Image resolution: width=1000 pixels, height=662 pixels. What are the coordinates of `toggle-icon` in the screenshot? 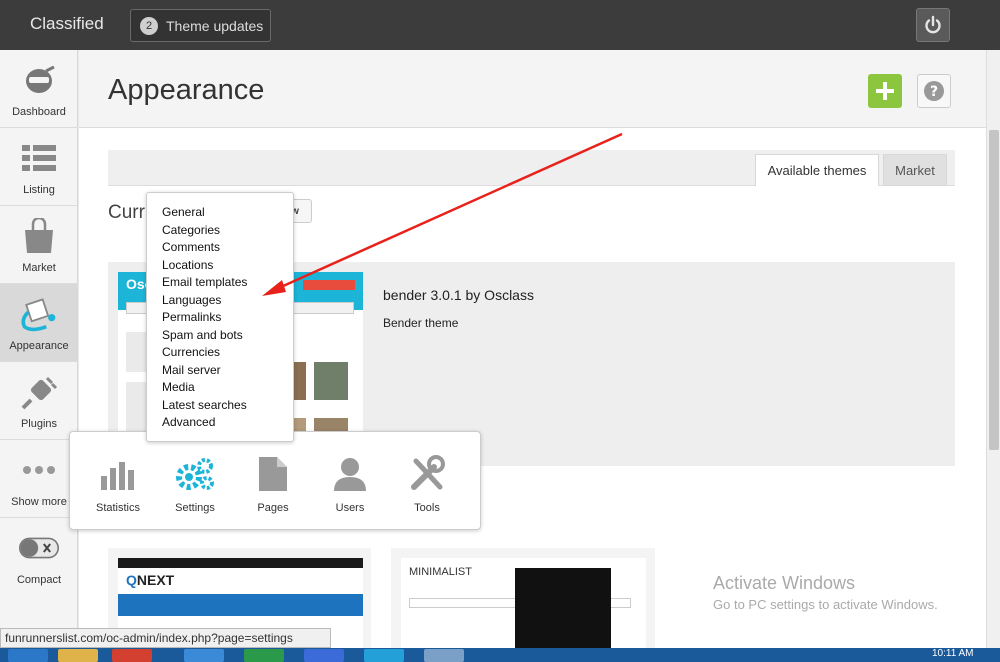 It's located at (39, 548).